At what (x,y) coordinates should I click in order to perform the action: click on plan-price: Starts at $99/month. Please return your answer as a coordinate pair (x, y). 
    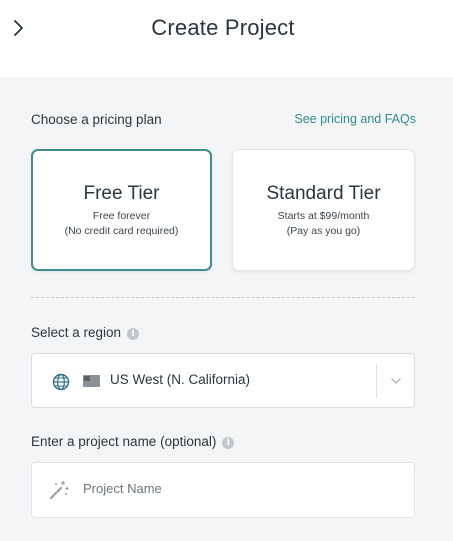
    Looking at the image, I should click on (323, 216).